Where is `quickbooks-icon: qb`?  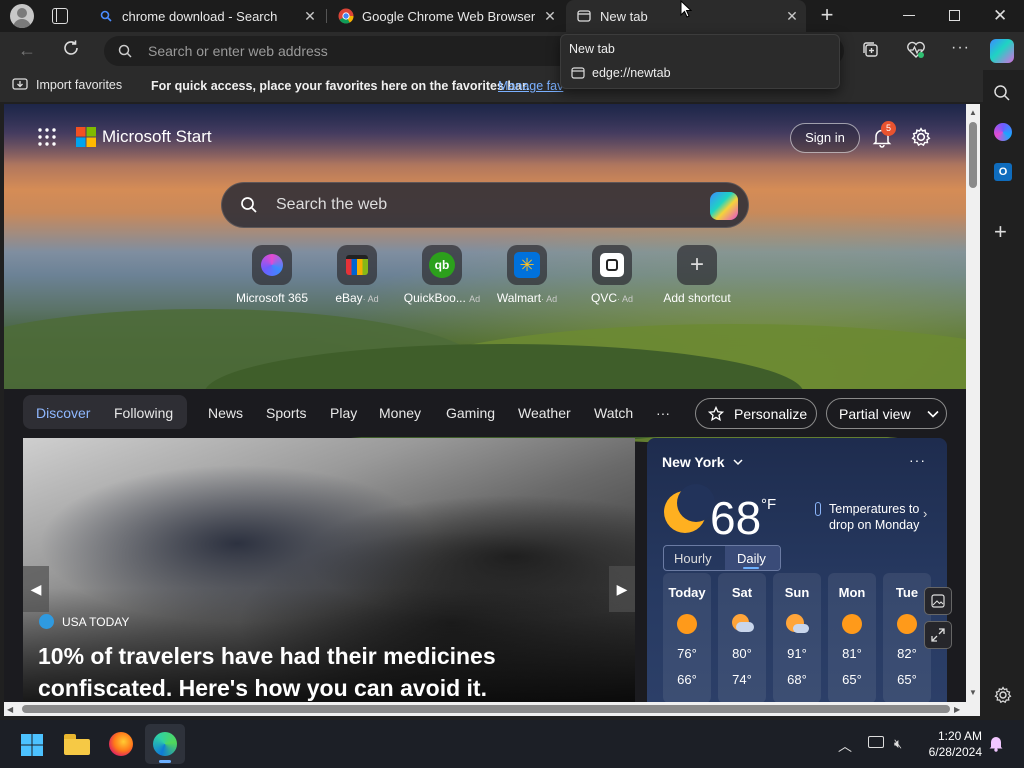
quickbooks-icon: qb is located at coordinates (442, 265).